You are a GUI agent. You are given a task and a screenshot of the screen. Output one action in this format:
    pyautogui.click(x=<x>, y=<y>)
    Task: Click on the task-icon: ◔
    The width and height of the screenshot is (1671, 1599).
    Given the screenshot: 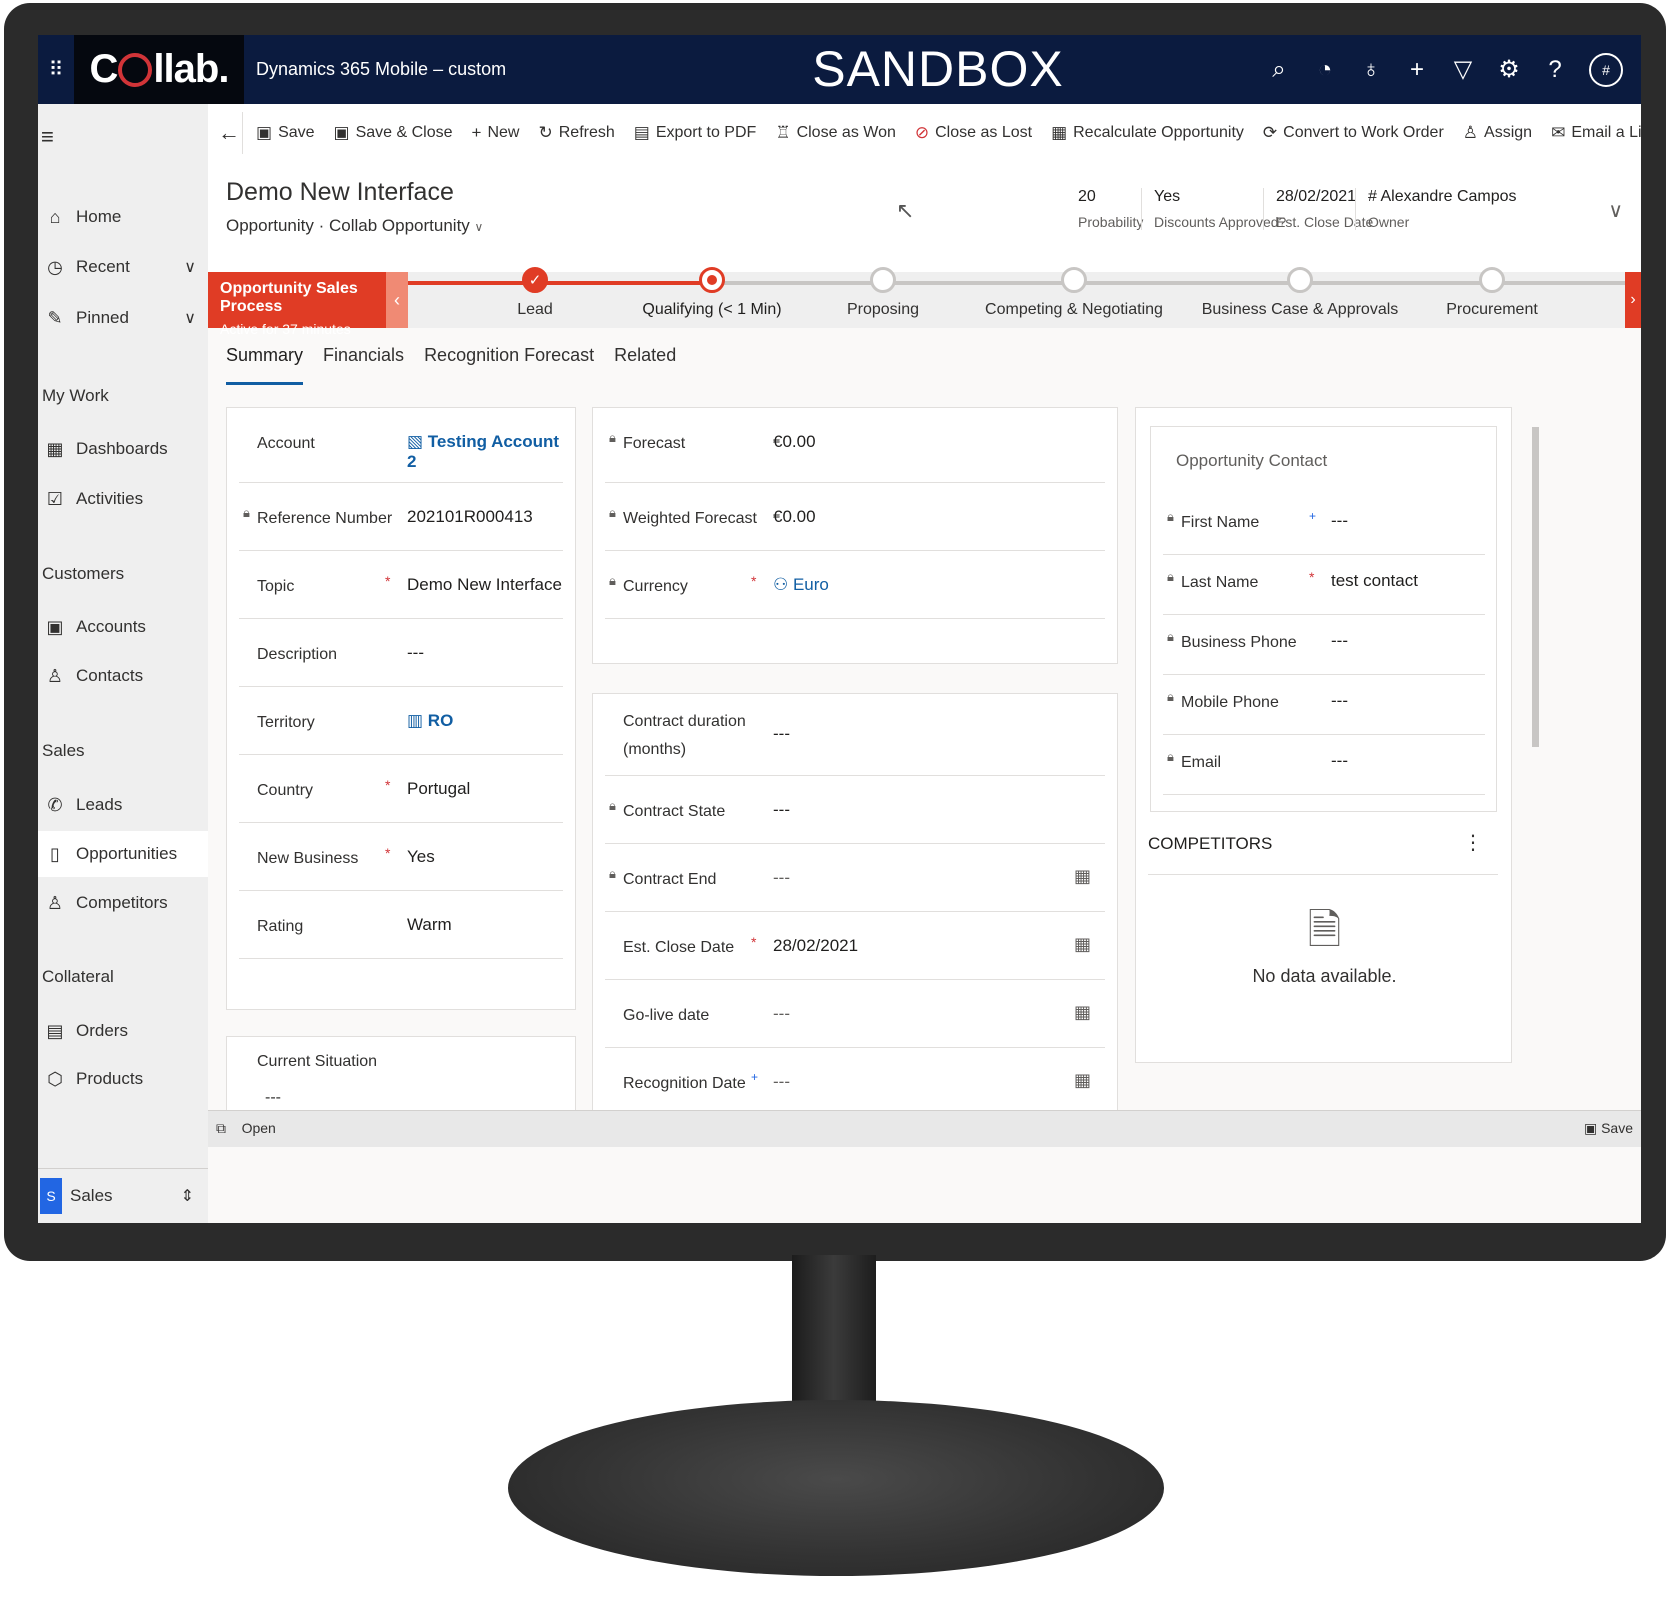 What is the action you would take?
    pyautogui.click(x=1325, y=70)
    